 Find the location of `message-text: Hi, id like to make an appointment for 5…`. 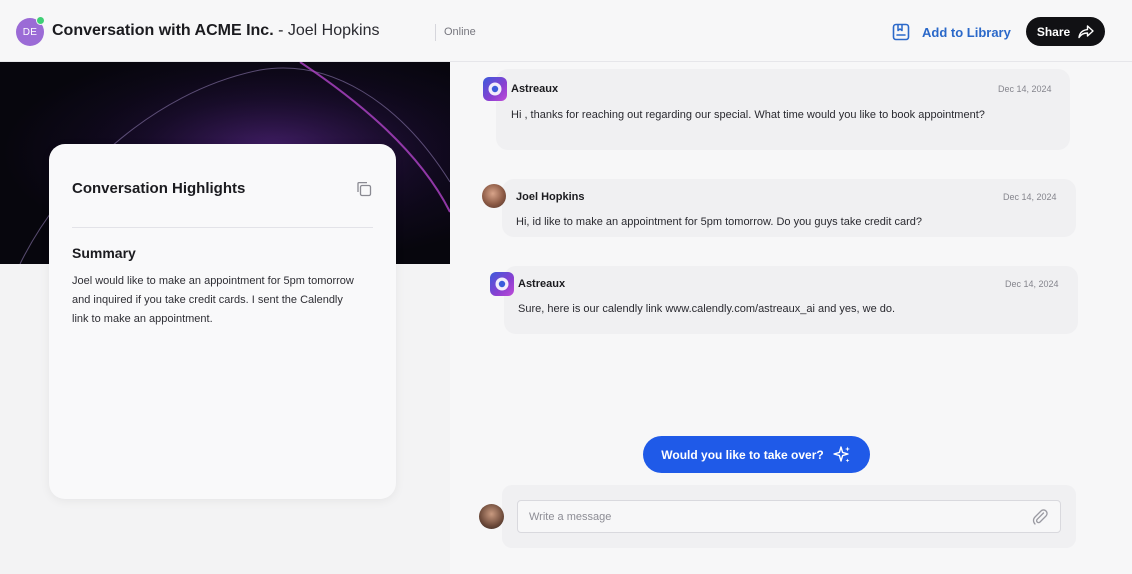

message-text: Hi, id like to make an appointment for 5… is located at coordinates (719, 222).